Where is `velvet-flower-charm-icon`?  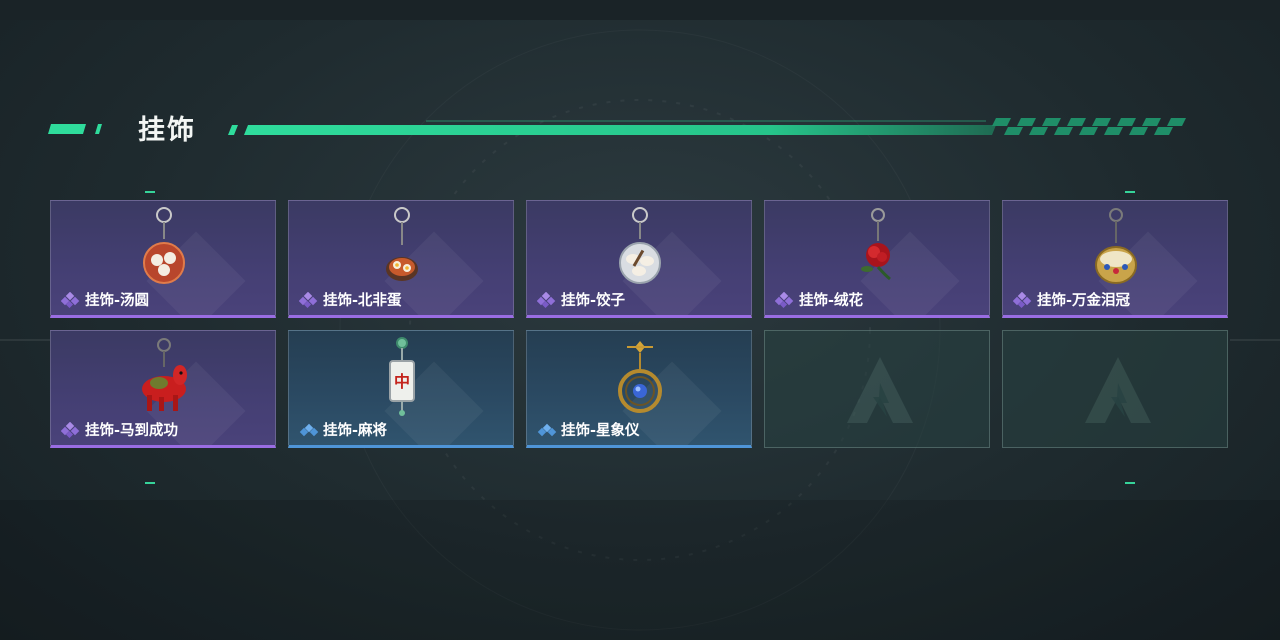
velvet-flower-charm-icon is located at coordinates (876, 244).